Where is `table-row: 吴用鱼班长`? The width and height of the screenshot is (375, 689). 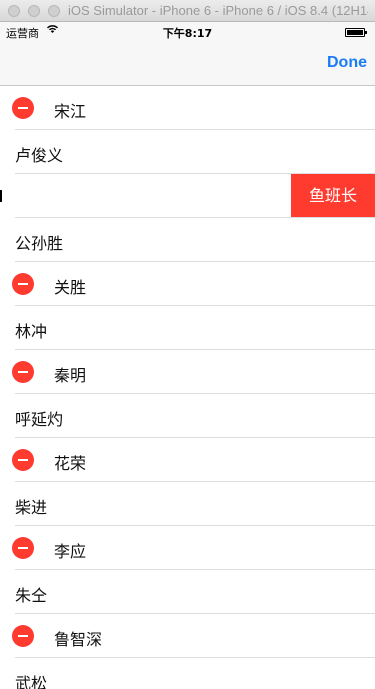
table-row: 吴用鱼班长 is located at coordinates (187, 196).